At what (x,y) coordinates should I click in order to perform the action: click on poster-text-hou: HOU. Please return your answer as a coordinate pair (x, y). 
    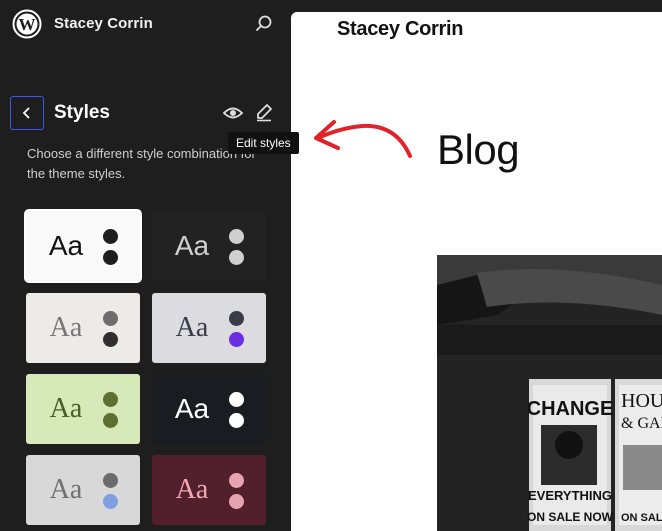
    Looking at the image, I should click on (641, 401).